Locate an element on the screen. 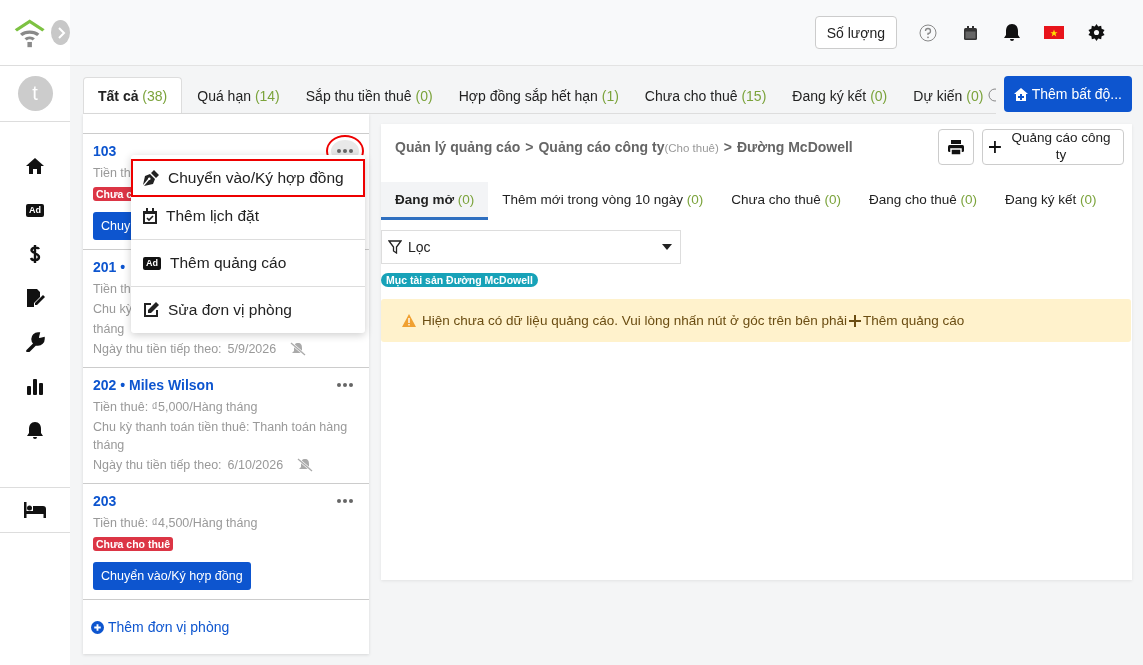 The width and height of the screenshot is (1143, 665). filter-dropdown: Lọc is located at coordinates (531, 247).